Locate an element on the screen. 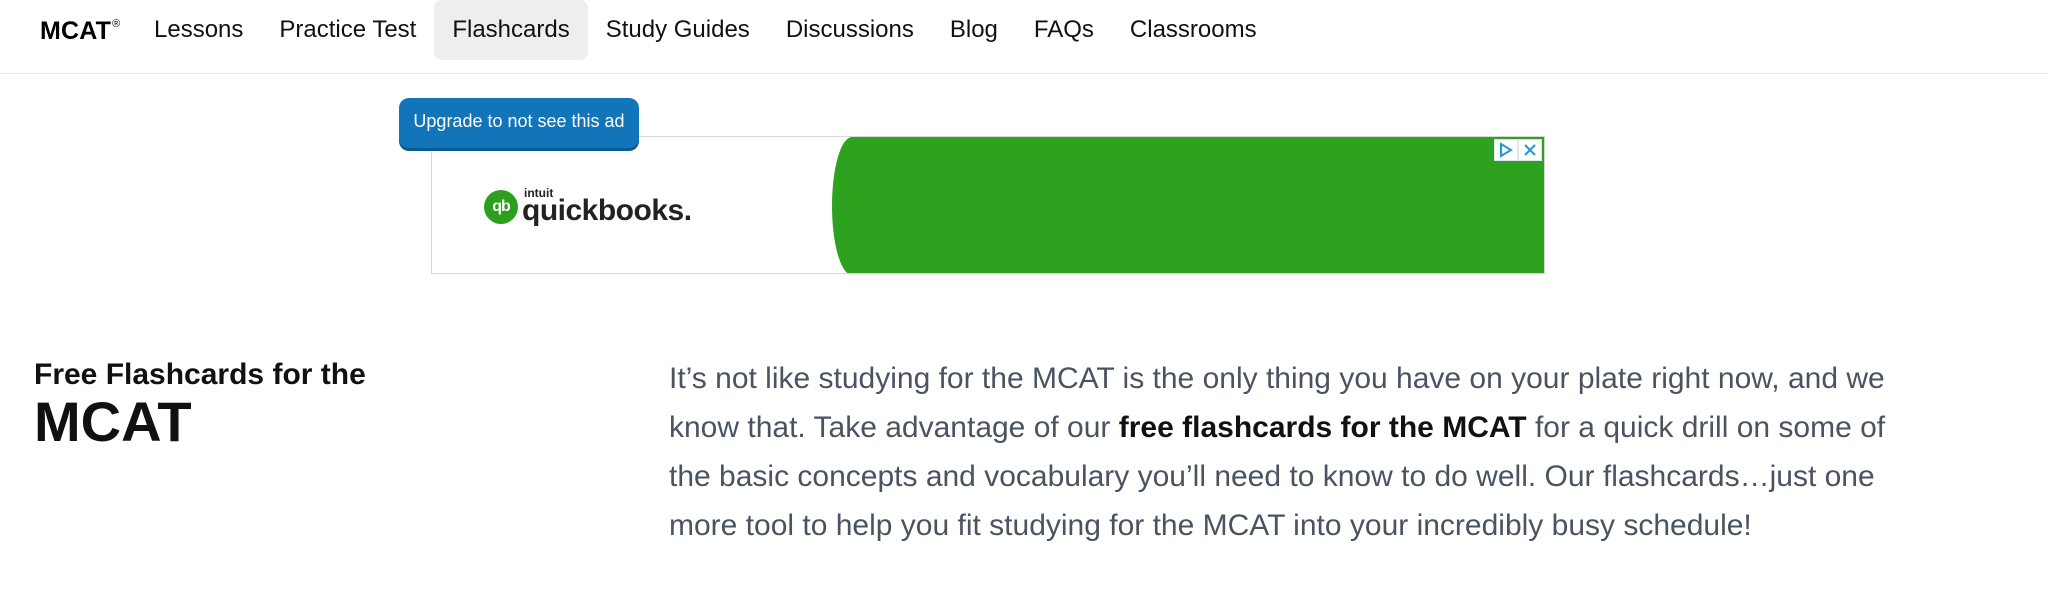  ad-controls is located at coordinates (1518, 150).